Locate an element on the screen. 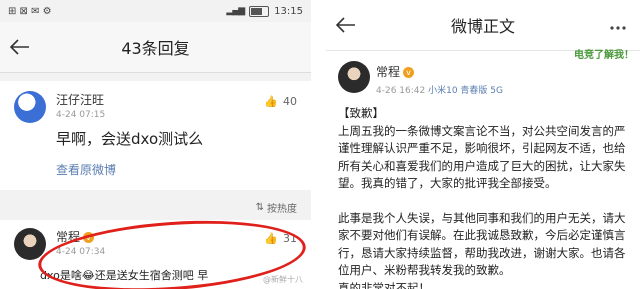  sticker-badge: 电竞了解我！ is located at coordinates (604, 55).